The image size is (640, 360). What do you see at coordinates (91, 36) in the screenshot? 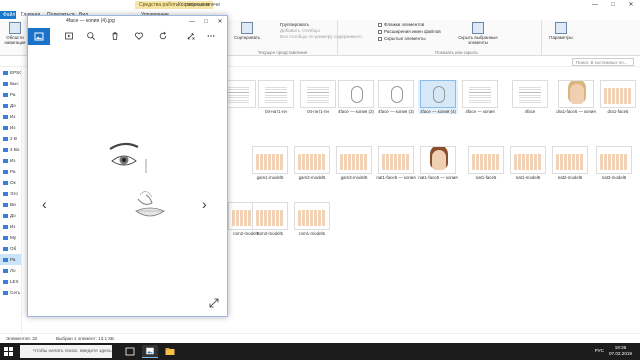
I see `zoom-icon` at bounding box center [91, 36].